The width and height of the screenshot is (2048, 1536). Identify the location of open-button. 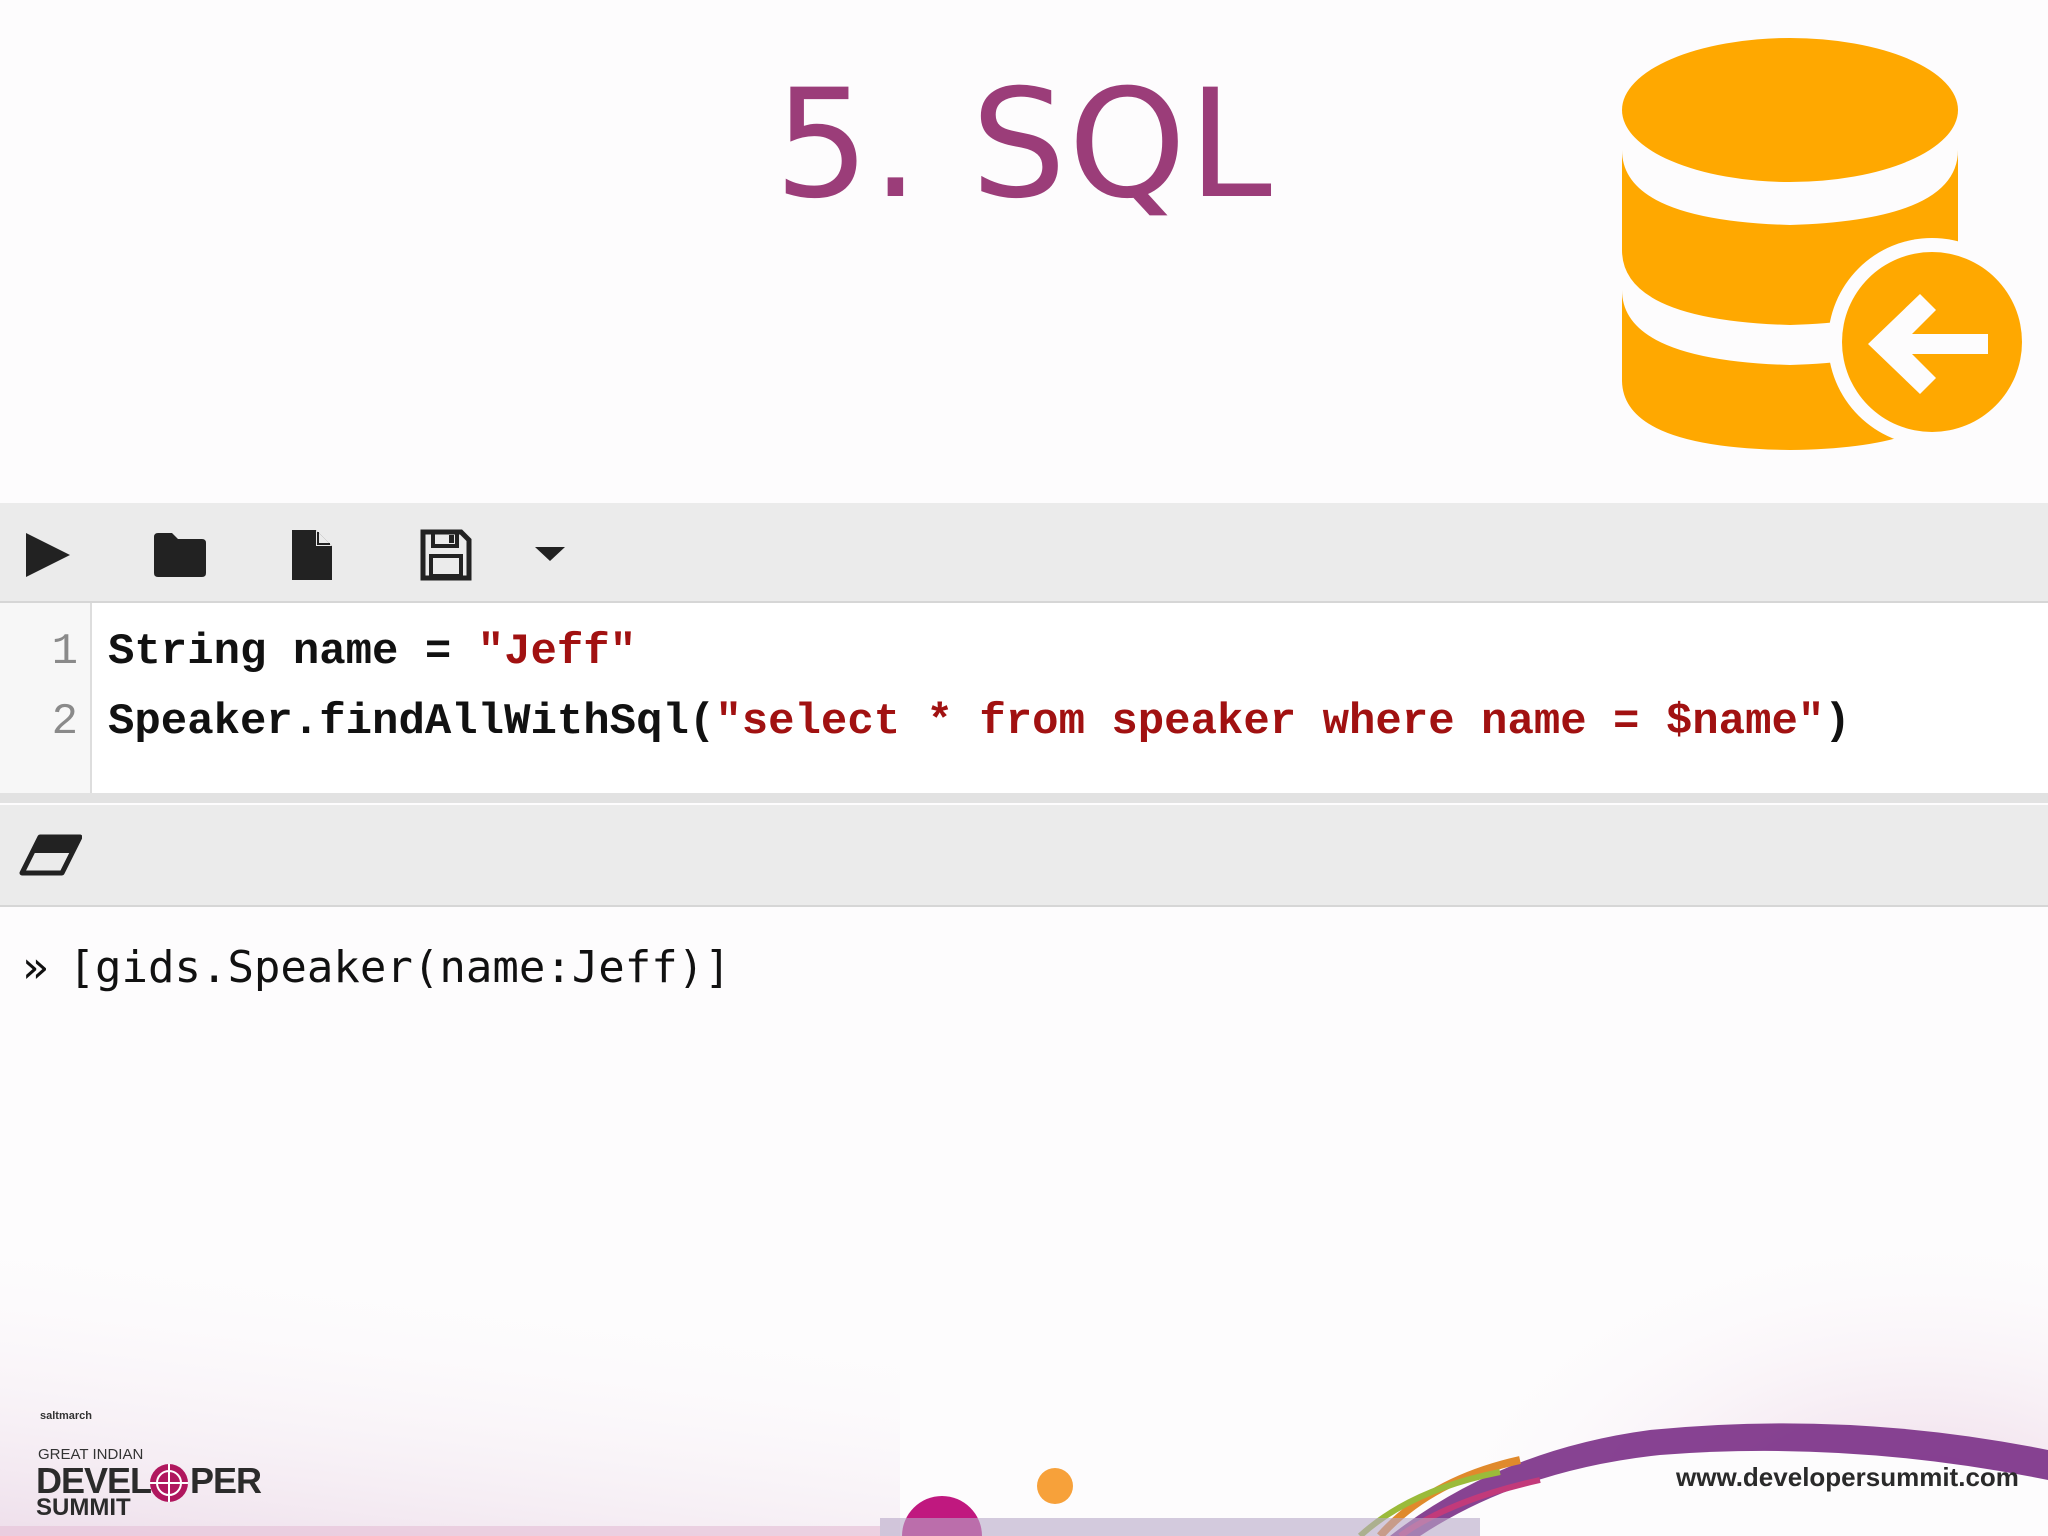
(180, 555).